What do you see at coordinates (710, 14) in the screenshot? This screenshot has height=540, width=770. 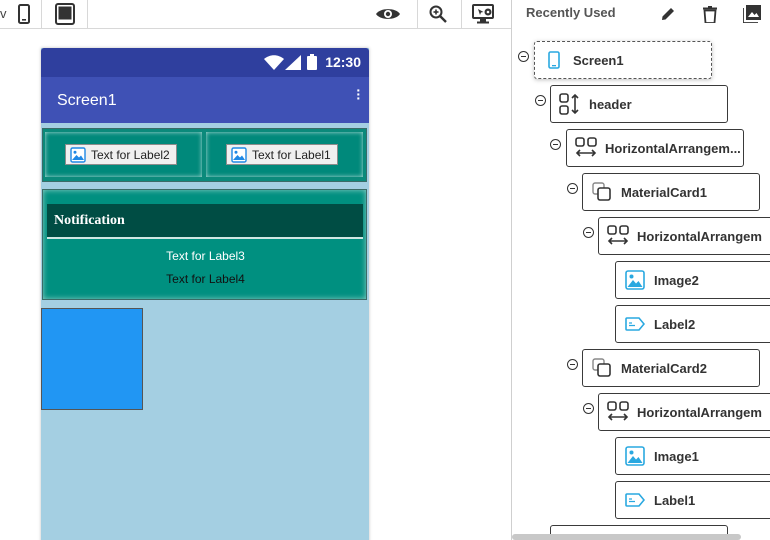 I see `trash-icon` at bounding box center [710, 14].